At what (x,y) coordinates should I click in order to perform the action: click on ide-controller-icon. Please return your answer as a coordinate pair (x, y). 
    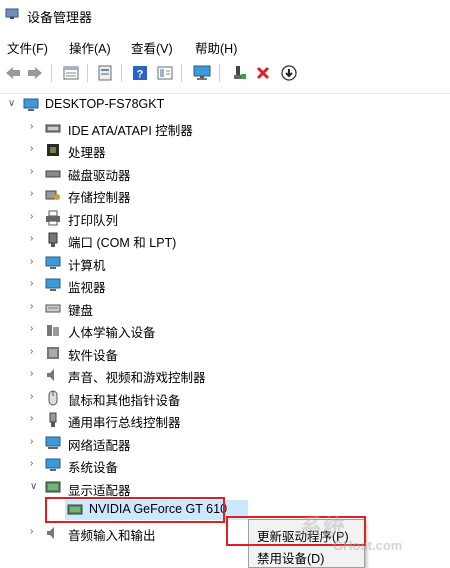
    Looking at the image, I should click on (53, 128).